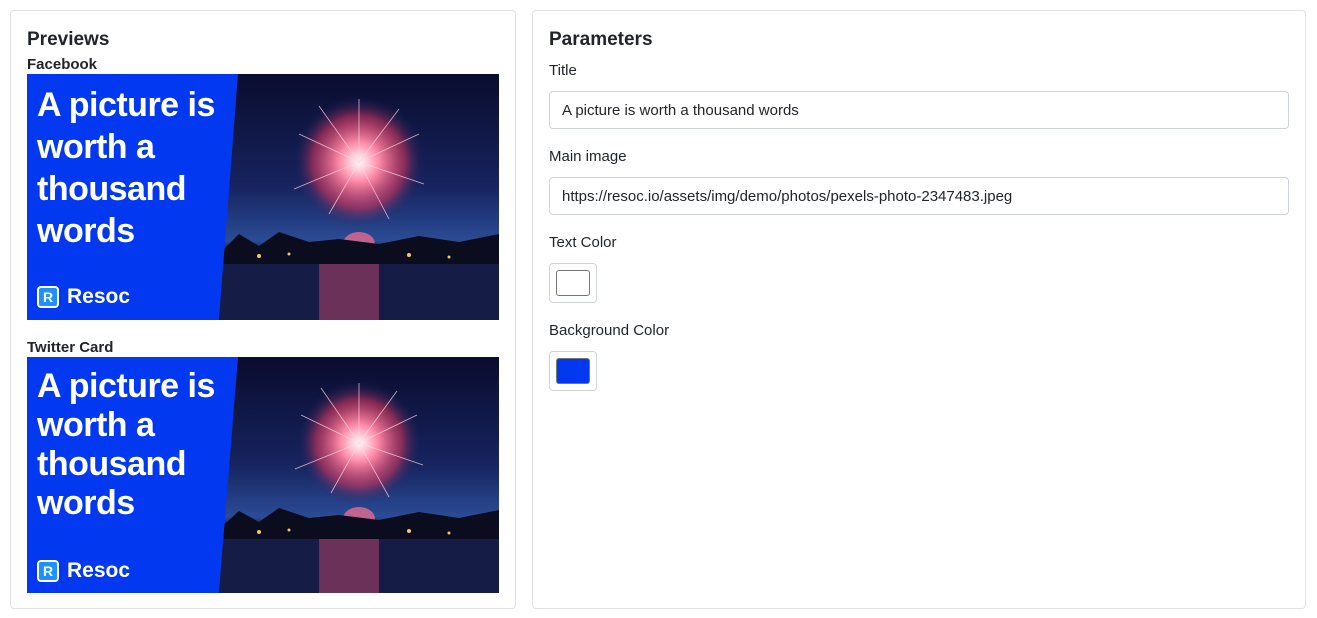 The image size is (1317, 618). Describe the element at coordinates (126, 168) in the screenshot. I see `facebook-preview-headline: A picture is worth a thousand words` at that location.